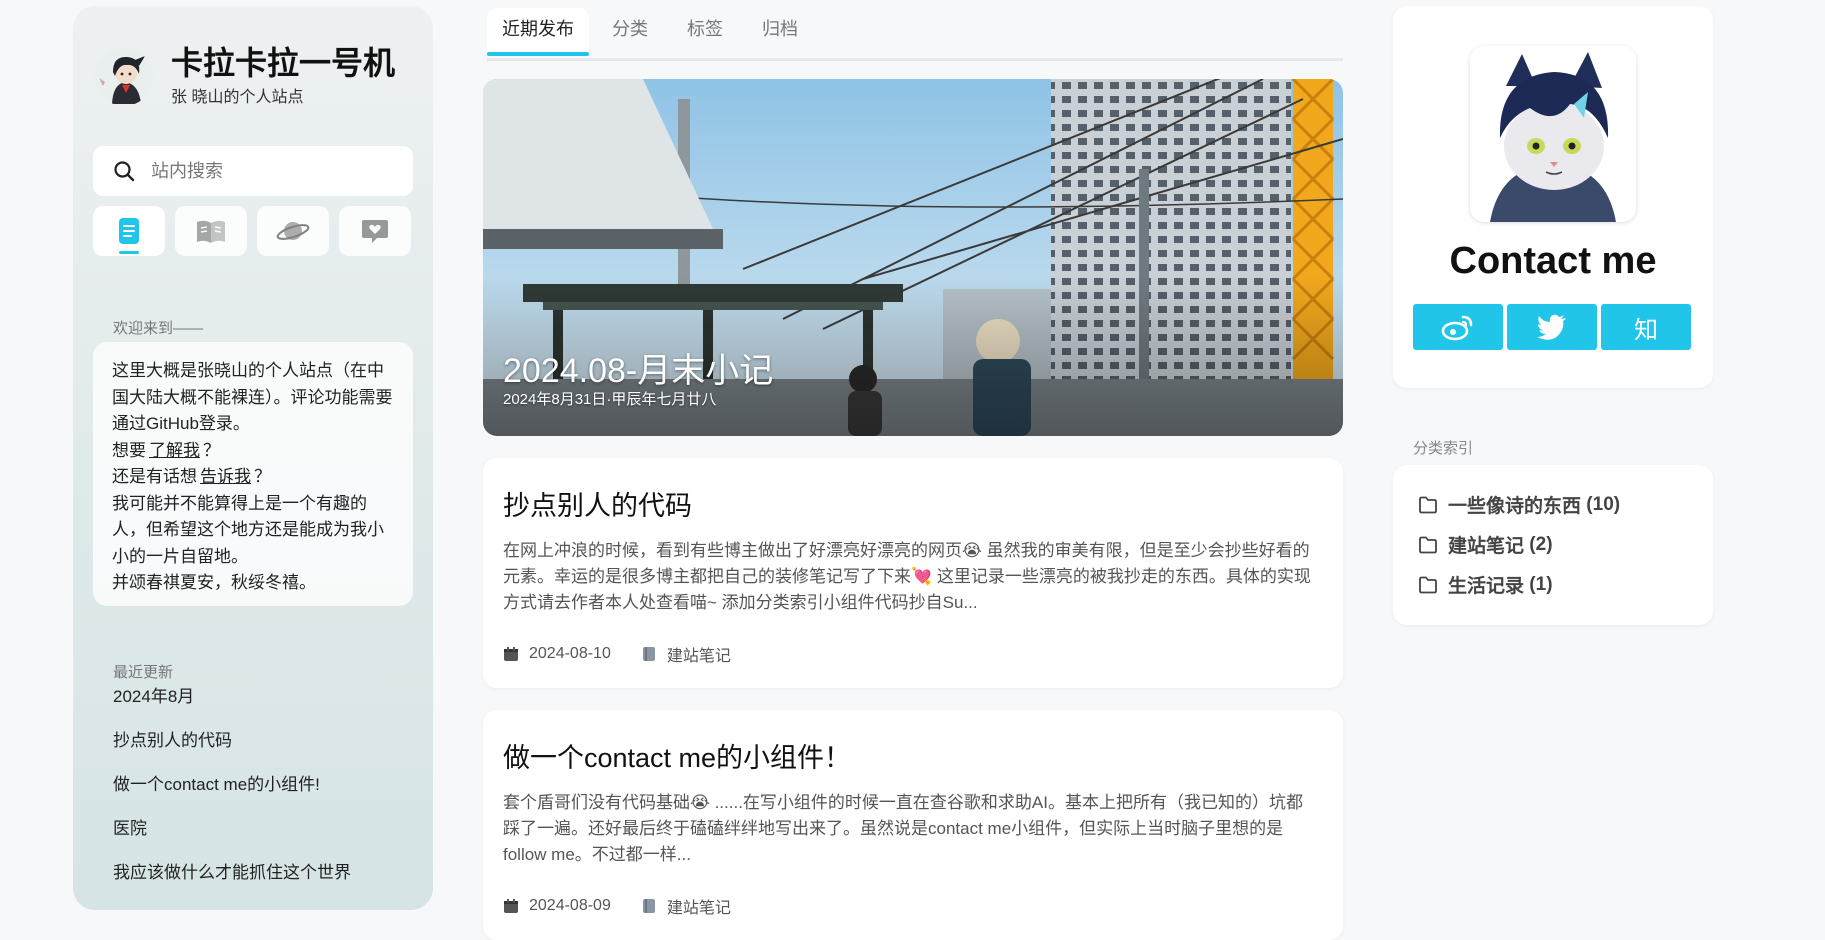 This screenshot has width=1825, height=940. What do you see at coordinates (214, 582) in the screenshot?
I see `welcome-greeting: 并颂春祺夏安，秋绥冬禧。` at bounding box center [214, 582].